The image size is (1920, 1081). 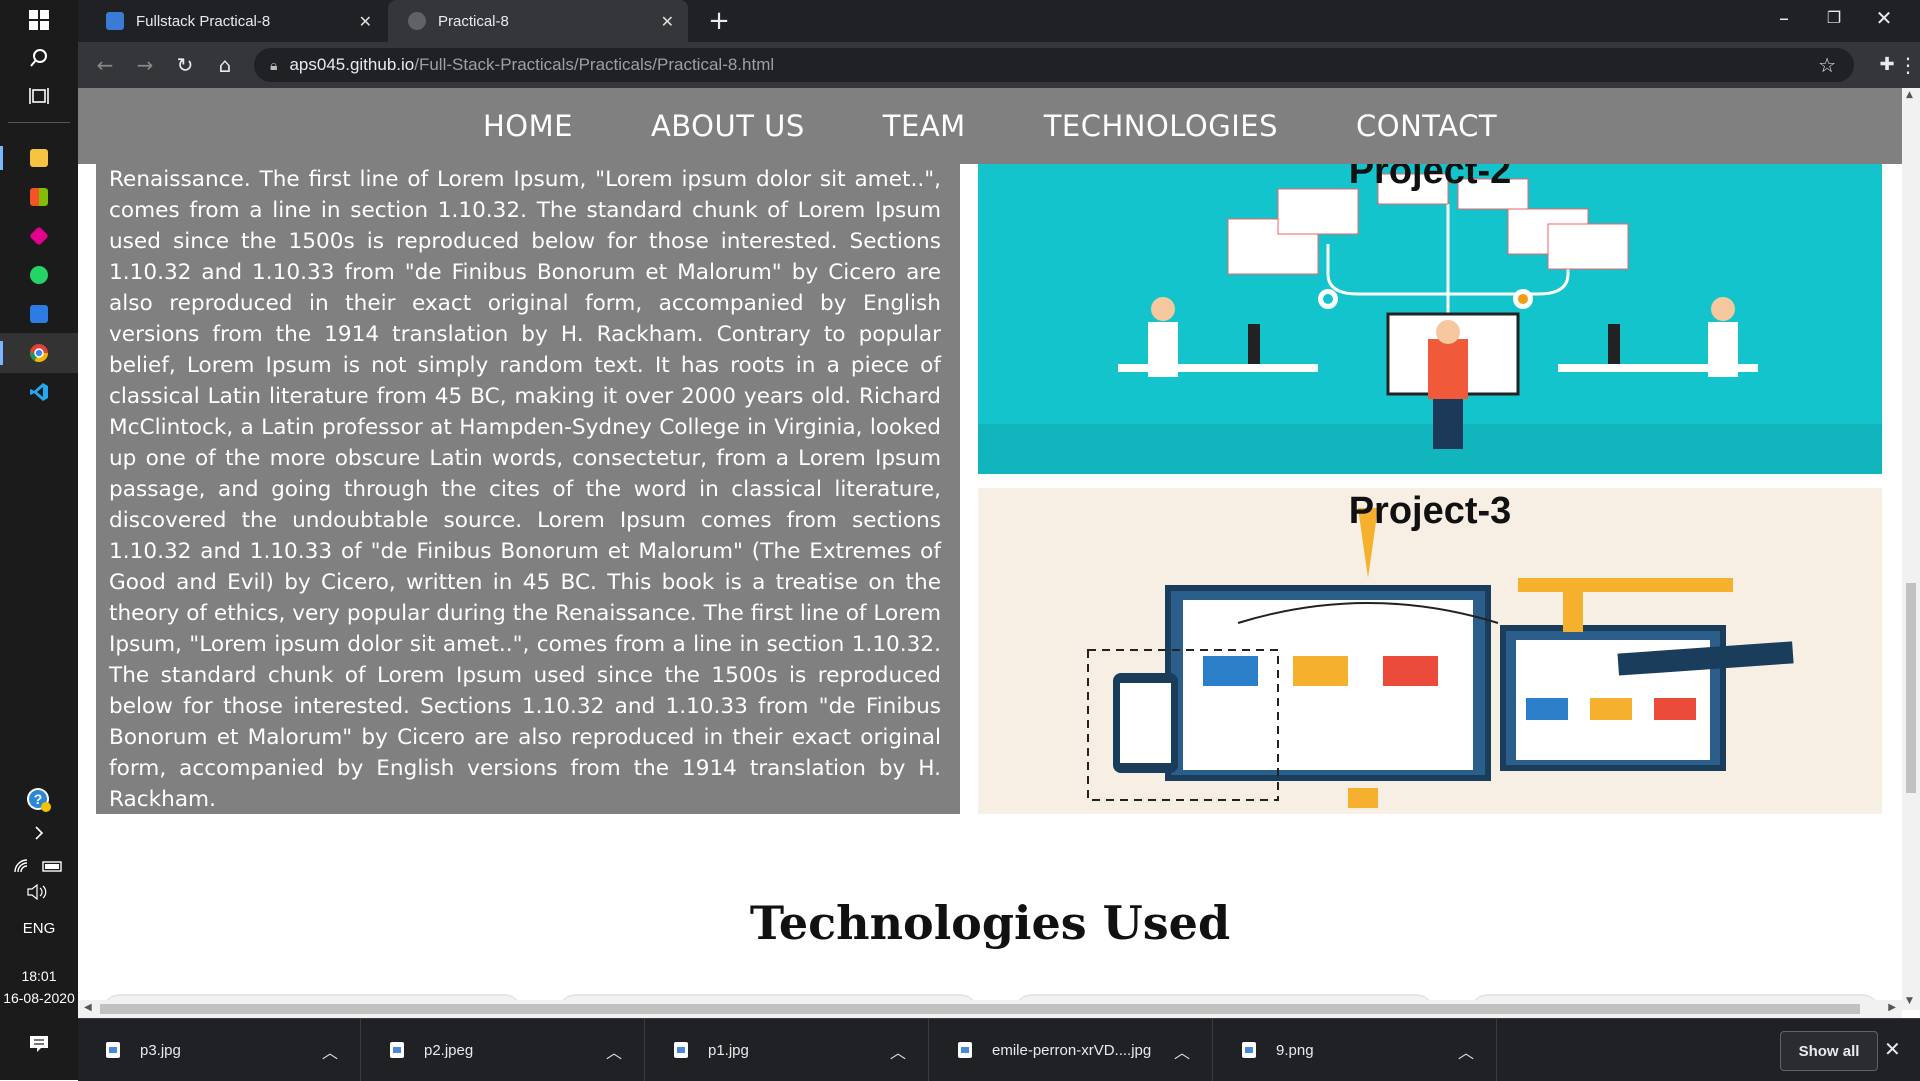 I want to click on nav-technologies: TECHNOLOGIES, so click(x=1161, y=126).